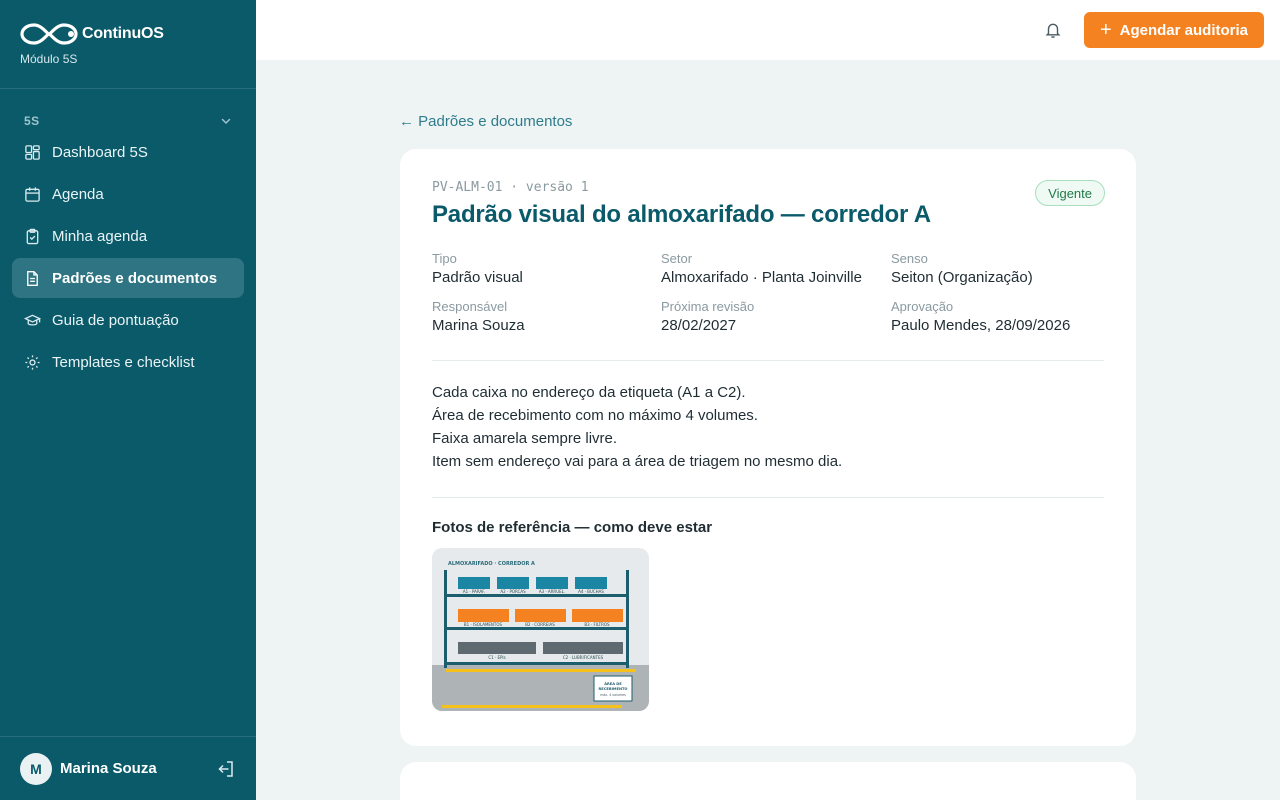 This screenshot has width=1280, height=800. What do you see at coordinates (32, 278) in the screenshot?
I see `document-icon` at bounding box center [32, 278].